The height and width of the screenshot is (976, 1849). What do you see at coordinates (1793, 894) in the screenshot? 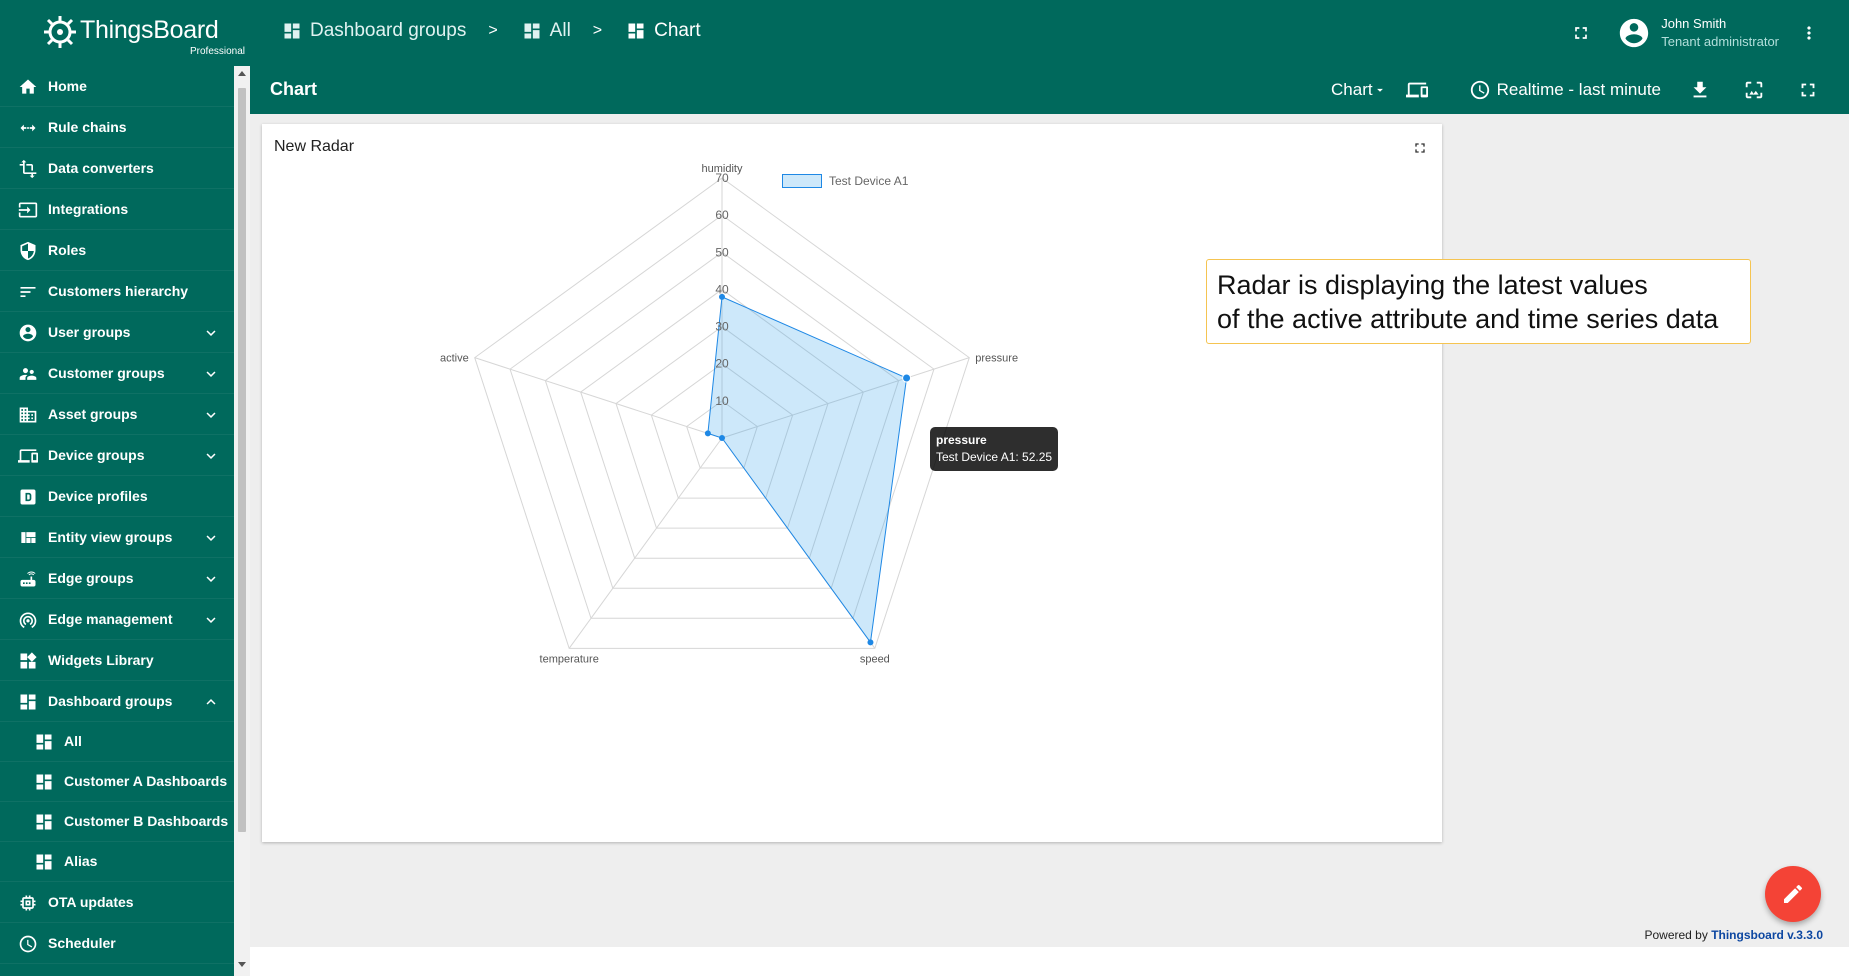
I see `edit-dashboard-button` at bounding box center [1793, 894].